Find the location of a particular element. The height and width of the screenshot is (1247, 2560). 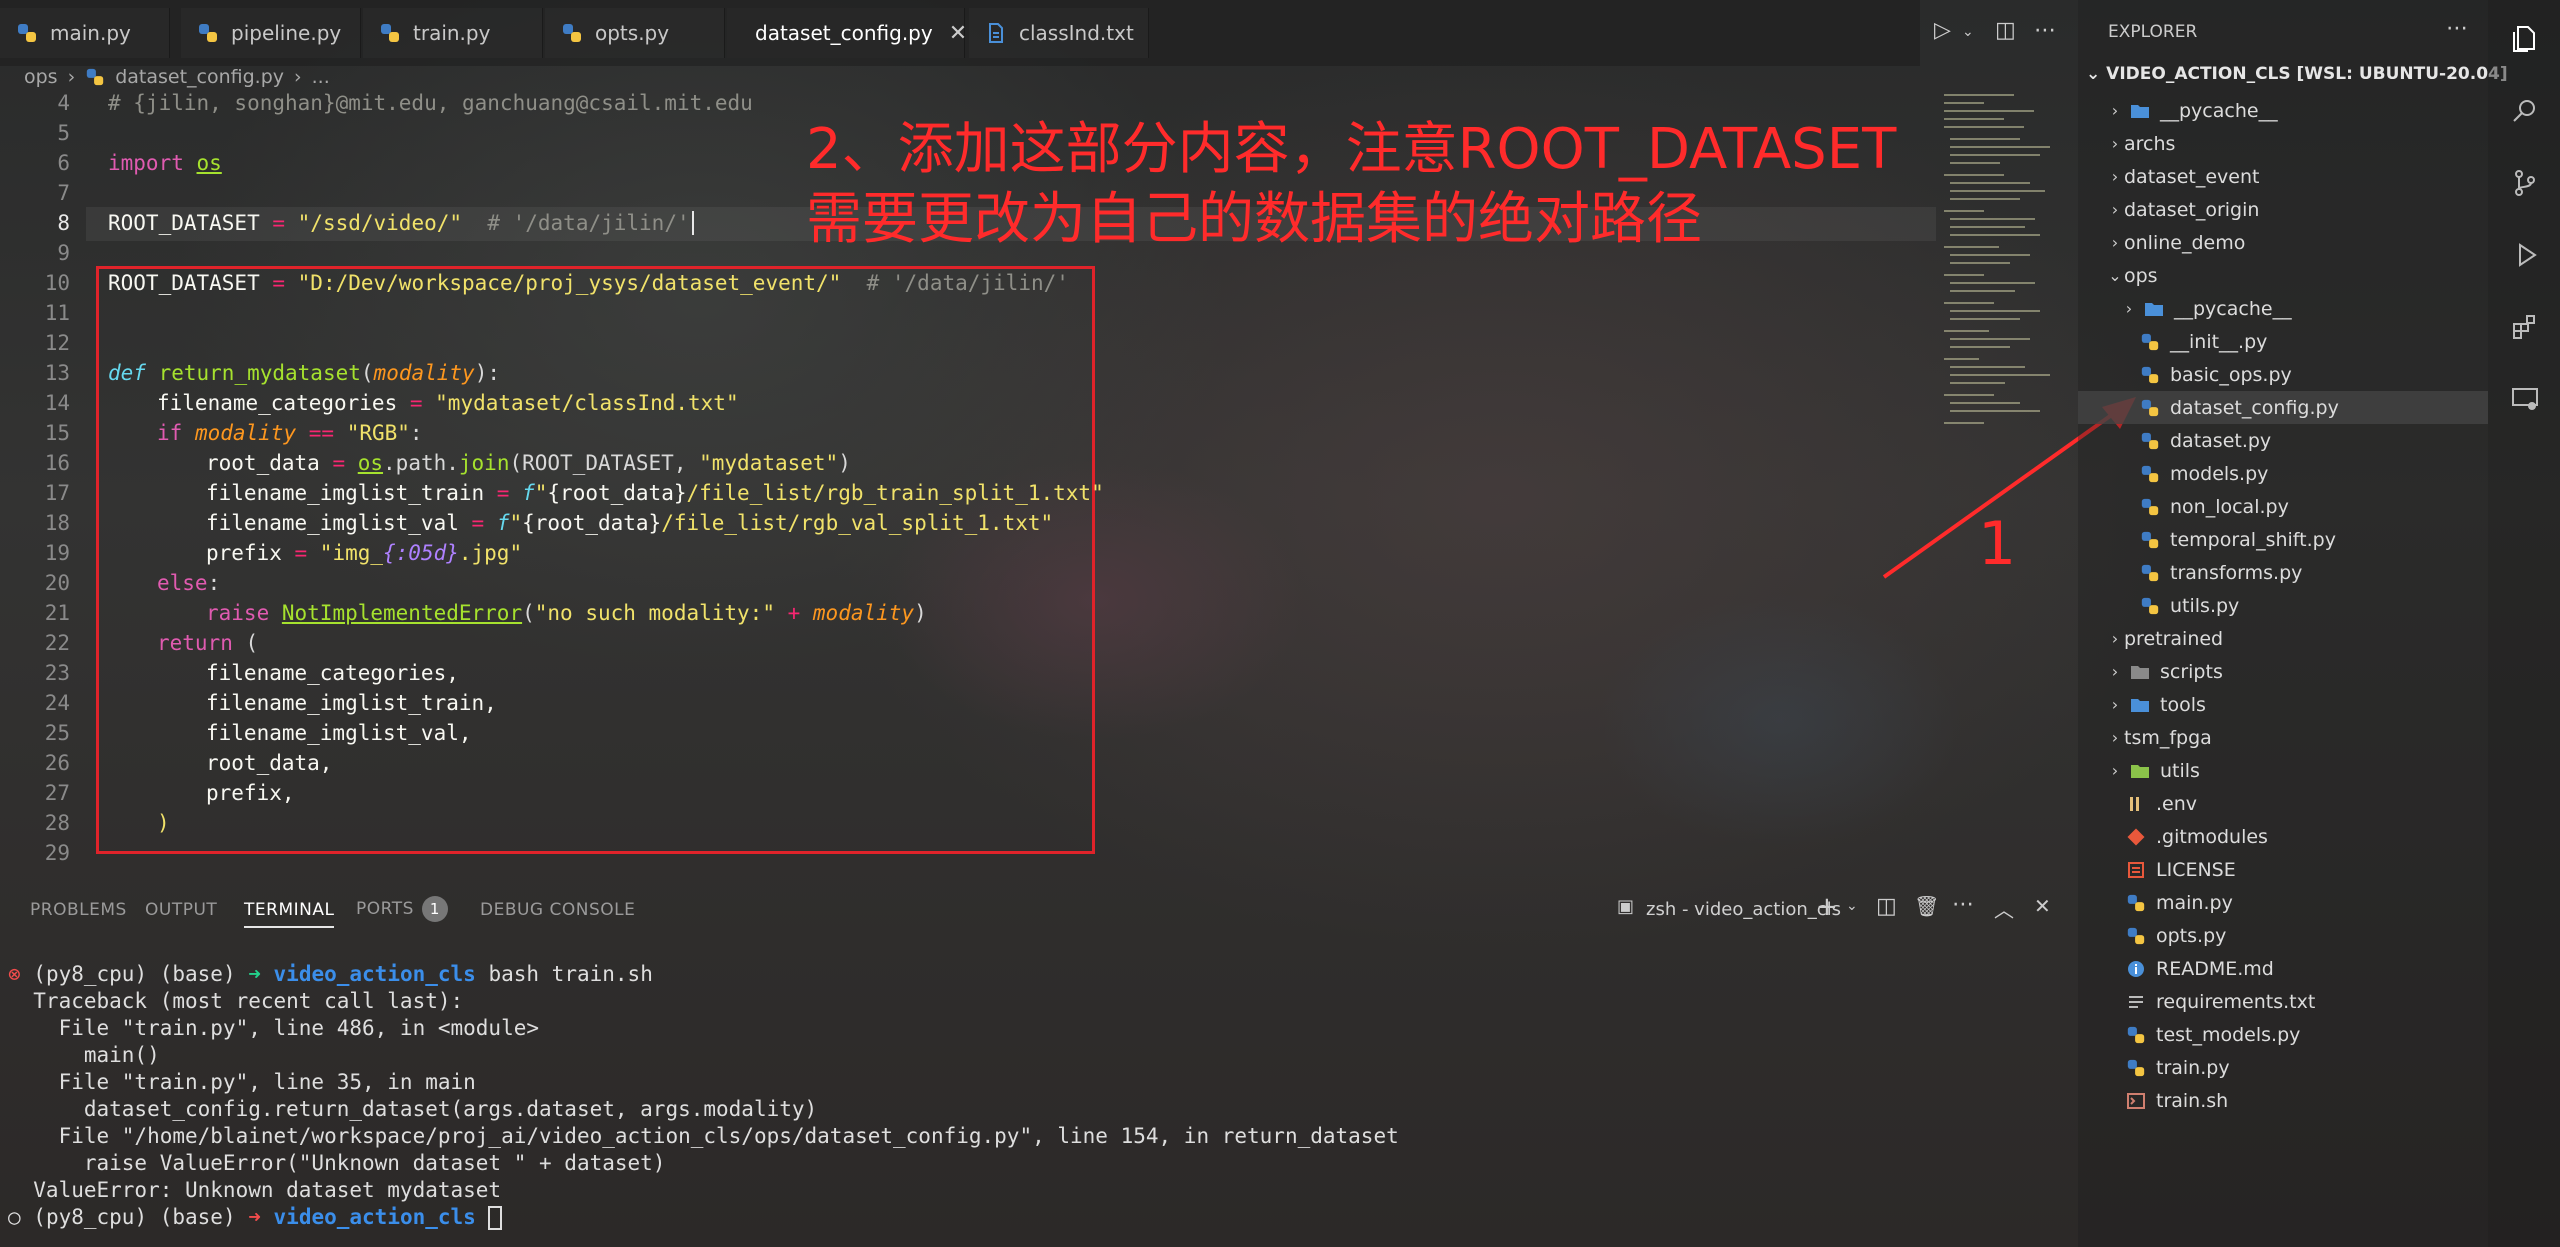

close-panel-icon: ✕ is located at coordinates (2042, 906).